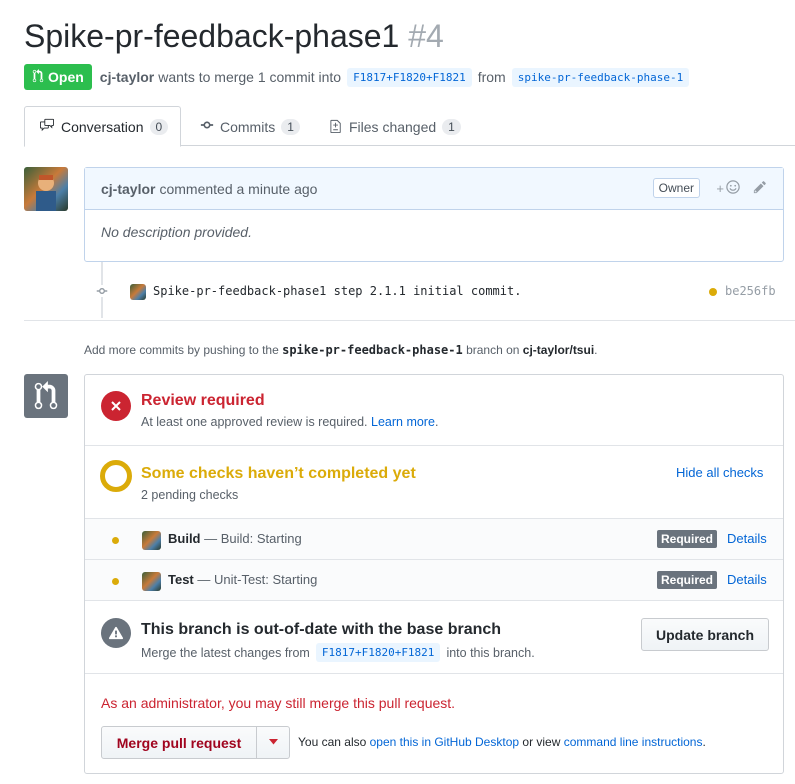 The image size is (795, 784). I want to click on page-title: Spike-pr-feedback-phase1 #4, so click(234, 36).